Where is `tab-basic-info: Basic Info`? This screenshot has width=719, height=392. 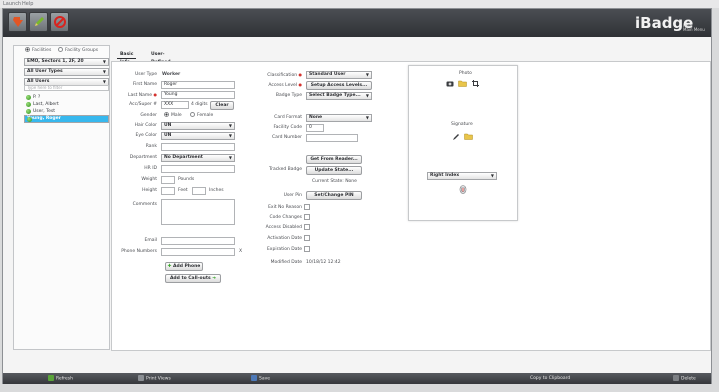
tab-basic-info: Basic Info is located at coordinates (127, 58).